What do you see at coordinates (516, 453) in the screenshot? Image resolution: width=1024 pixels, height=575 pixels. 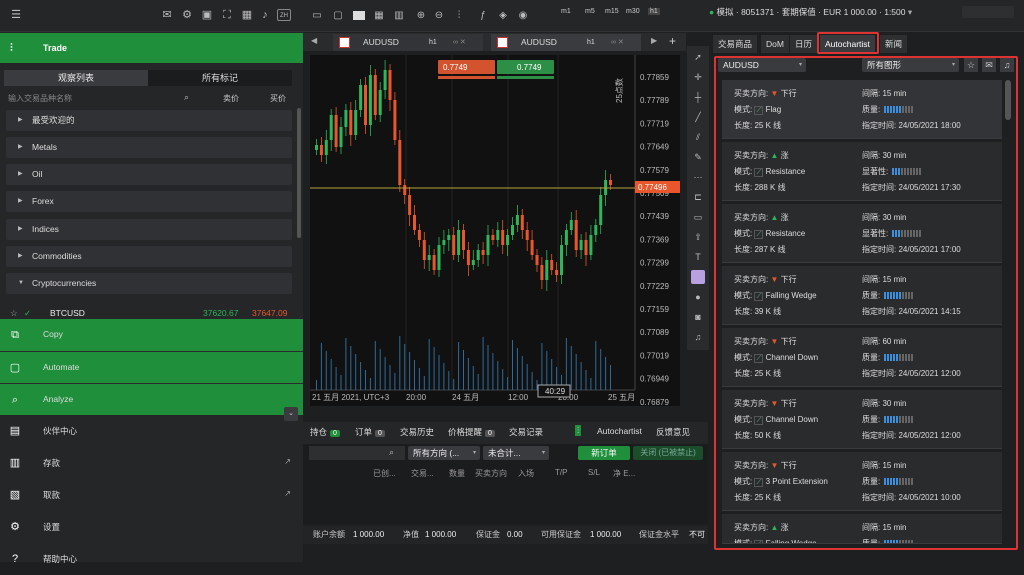 I see `aggregate-filter: 未合计... ▾` at bounding box center [516, 453].